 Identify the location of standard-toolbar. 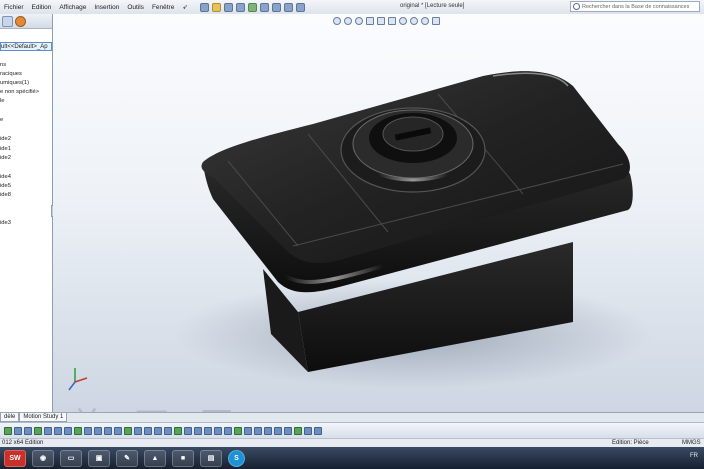
(252, 7).